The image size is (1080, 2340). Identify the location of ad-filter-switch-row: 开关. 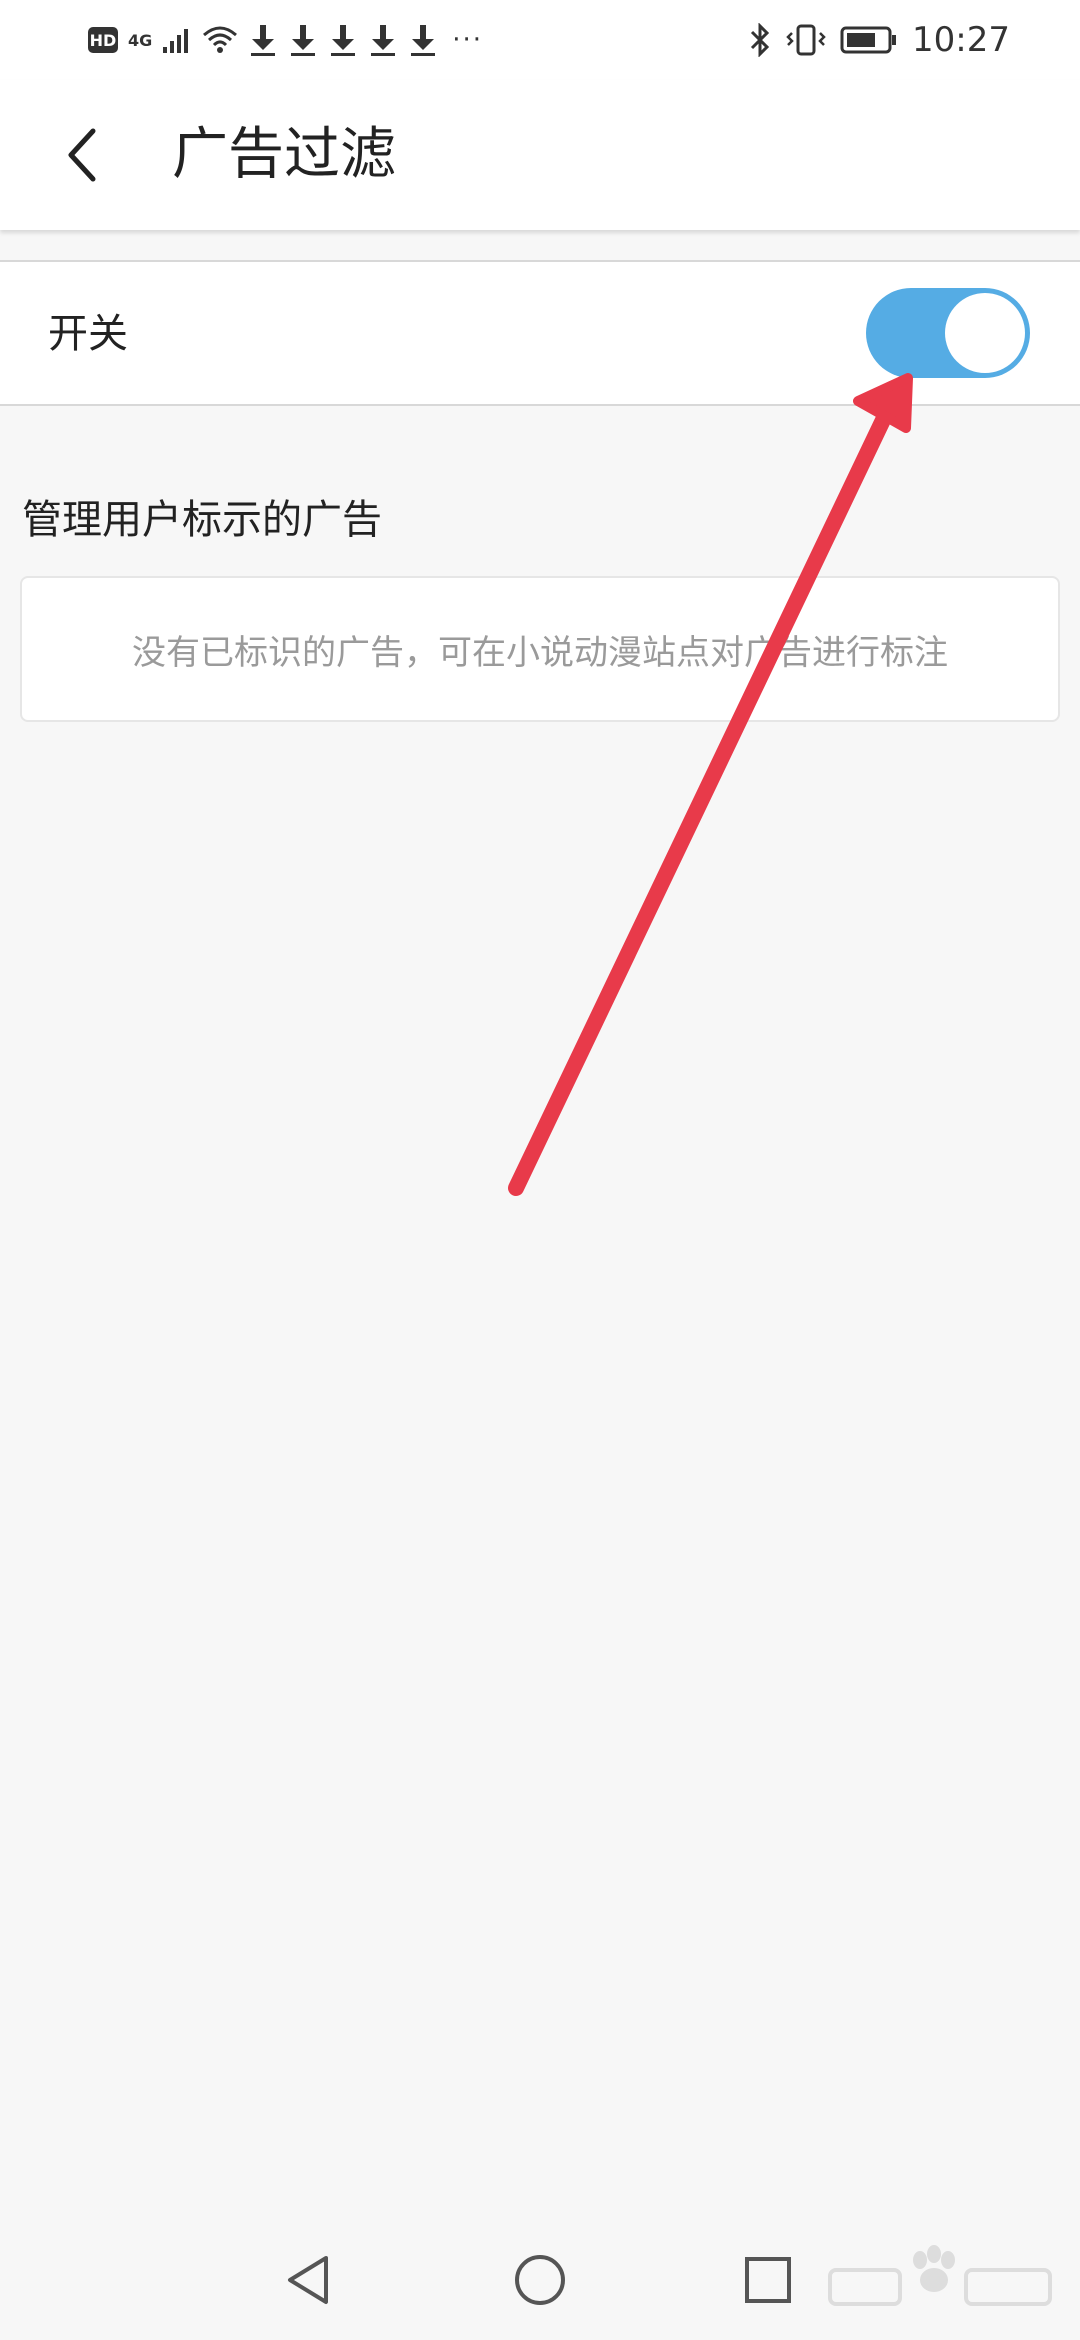
(540, 333).